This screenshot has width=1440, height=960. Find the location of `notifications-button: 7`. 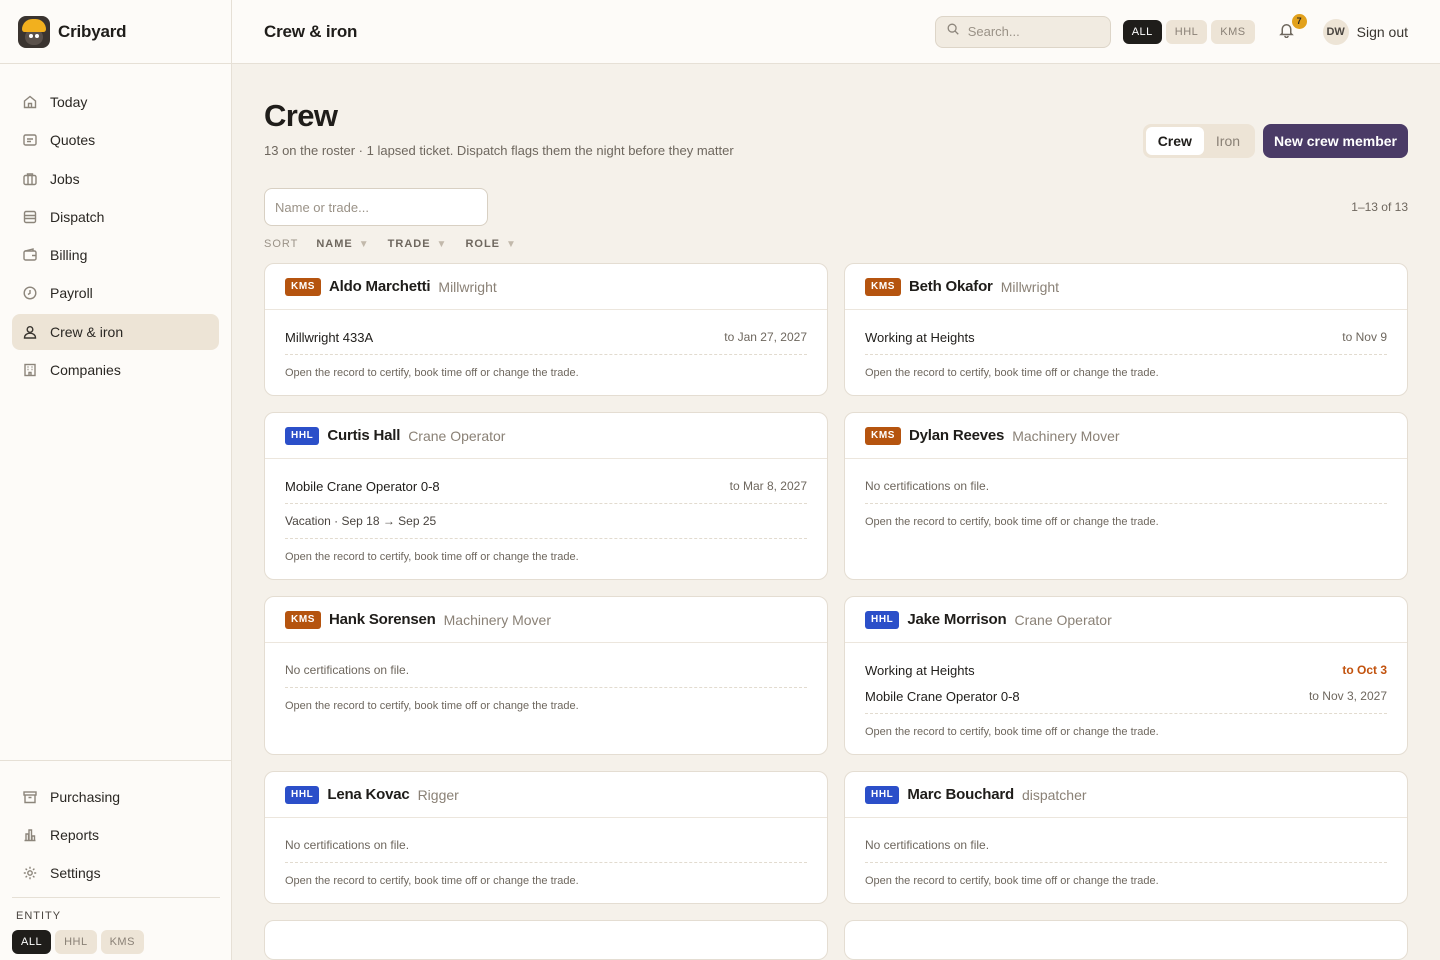

notifications-button: 7 is located at coordinates (1292, 27).